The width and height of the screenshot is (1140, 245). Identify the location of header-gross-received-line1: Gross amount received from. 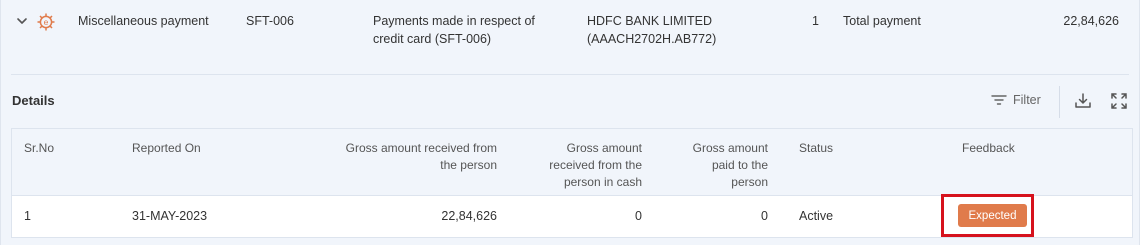
(421, 148).